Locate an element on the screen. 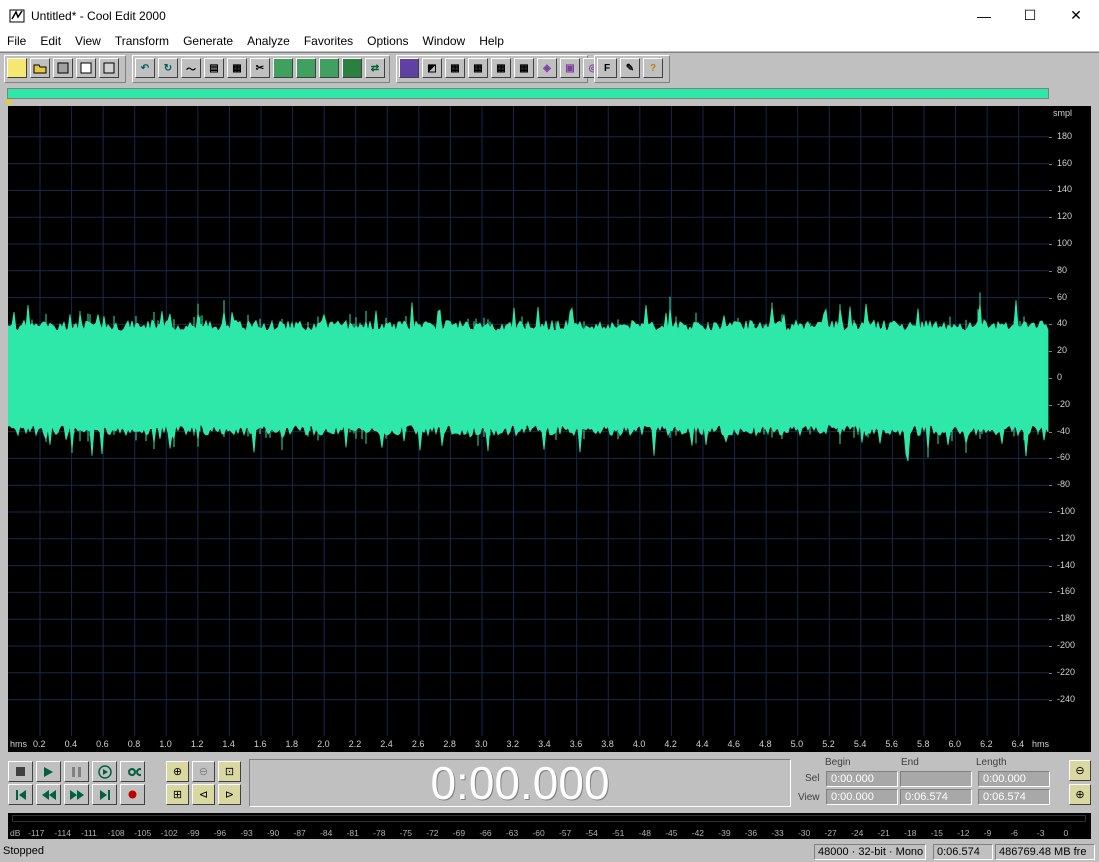  snap-icon: ◩ is located at coordinates (432, 68).